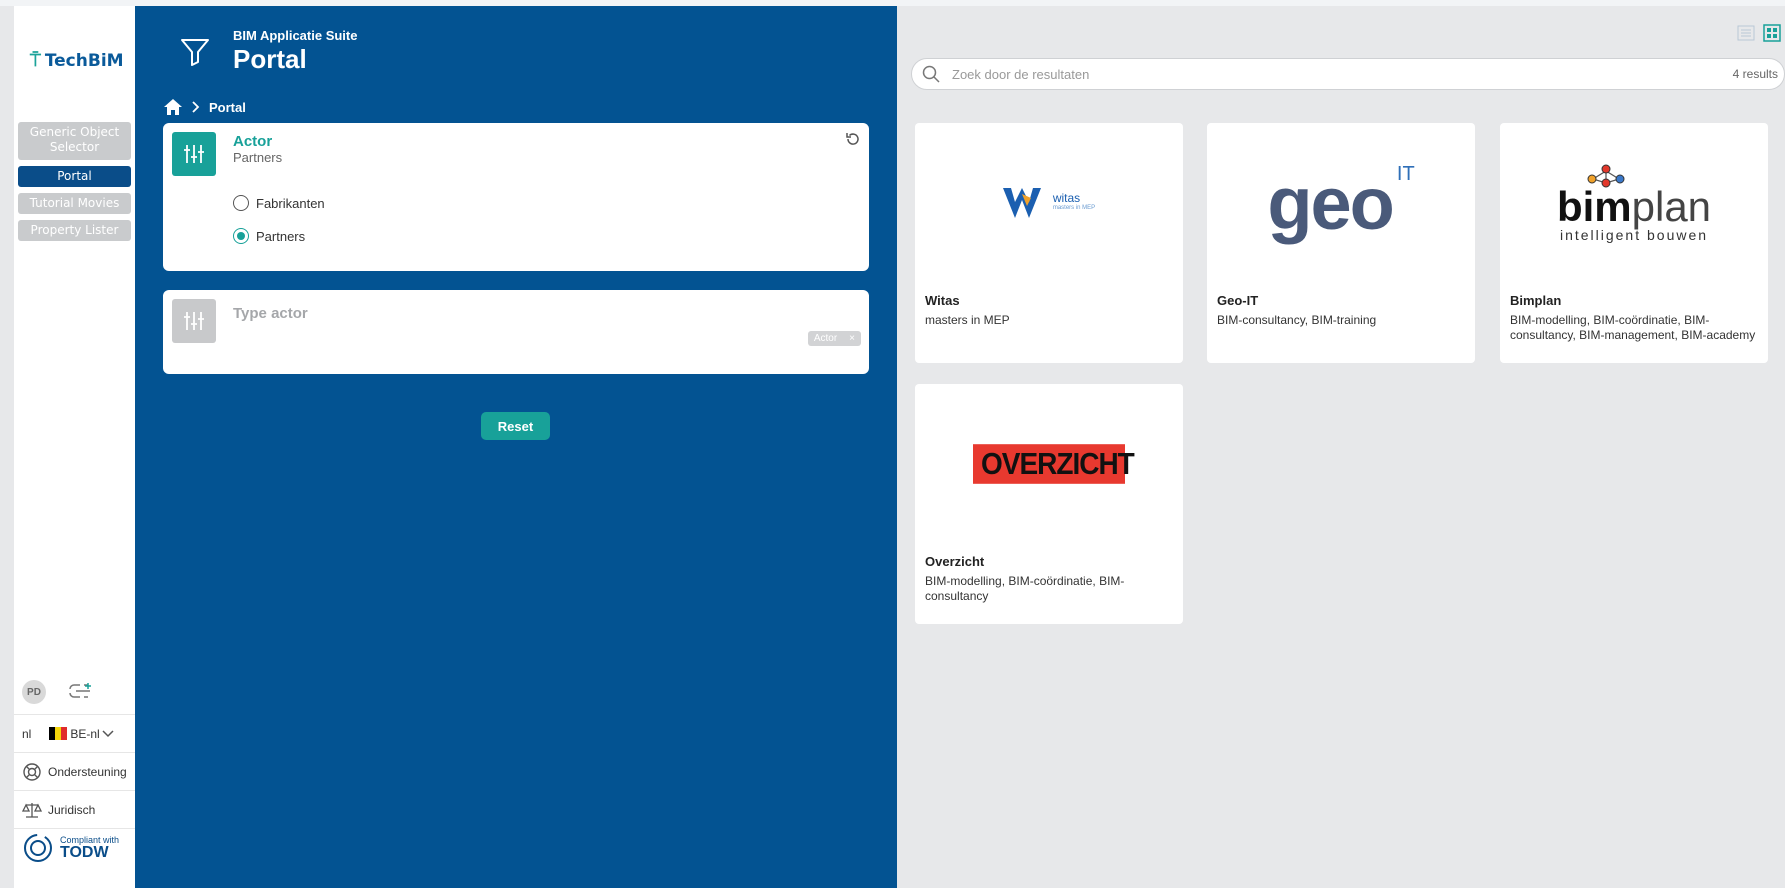 The image size is (1785, 888). I want to click on result-description: masters in MEP, so click(967, 320).